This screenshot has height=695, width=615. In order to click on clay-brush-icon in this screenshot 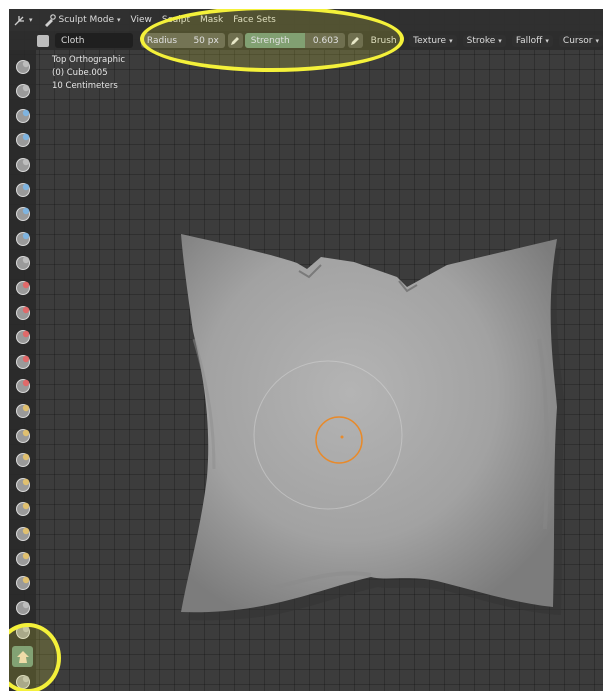, I will do `click(22, 115)`.